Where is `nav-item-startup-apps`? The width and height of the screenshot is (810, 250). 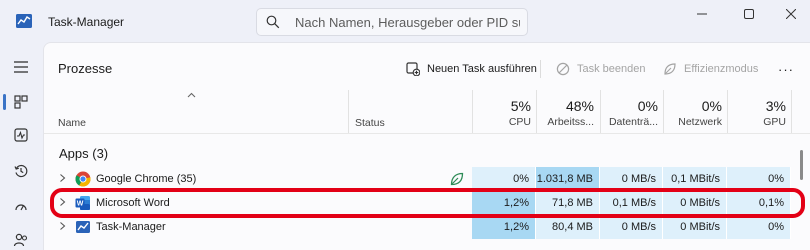 nav-item-startup-apps is located at coordinates (21, 207).